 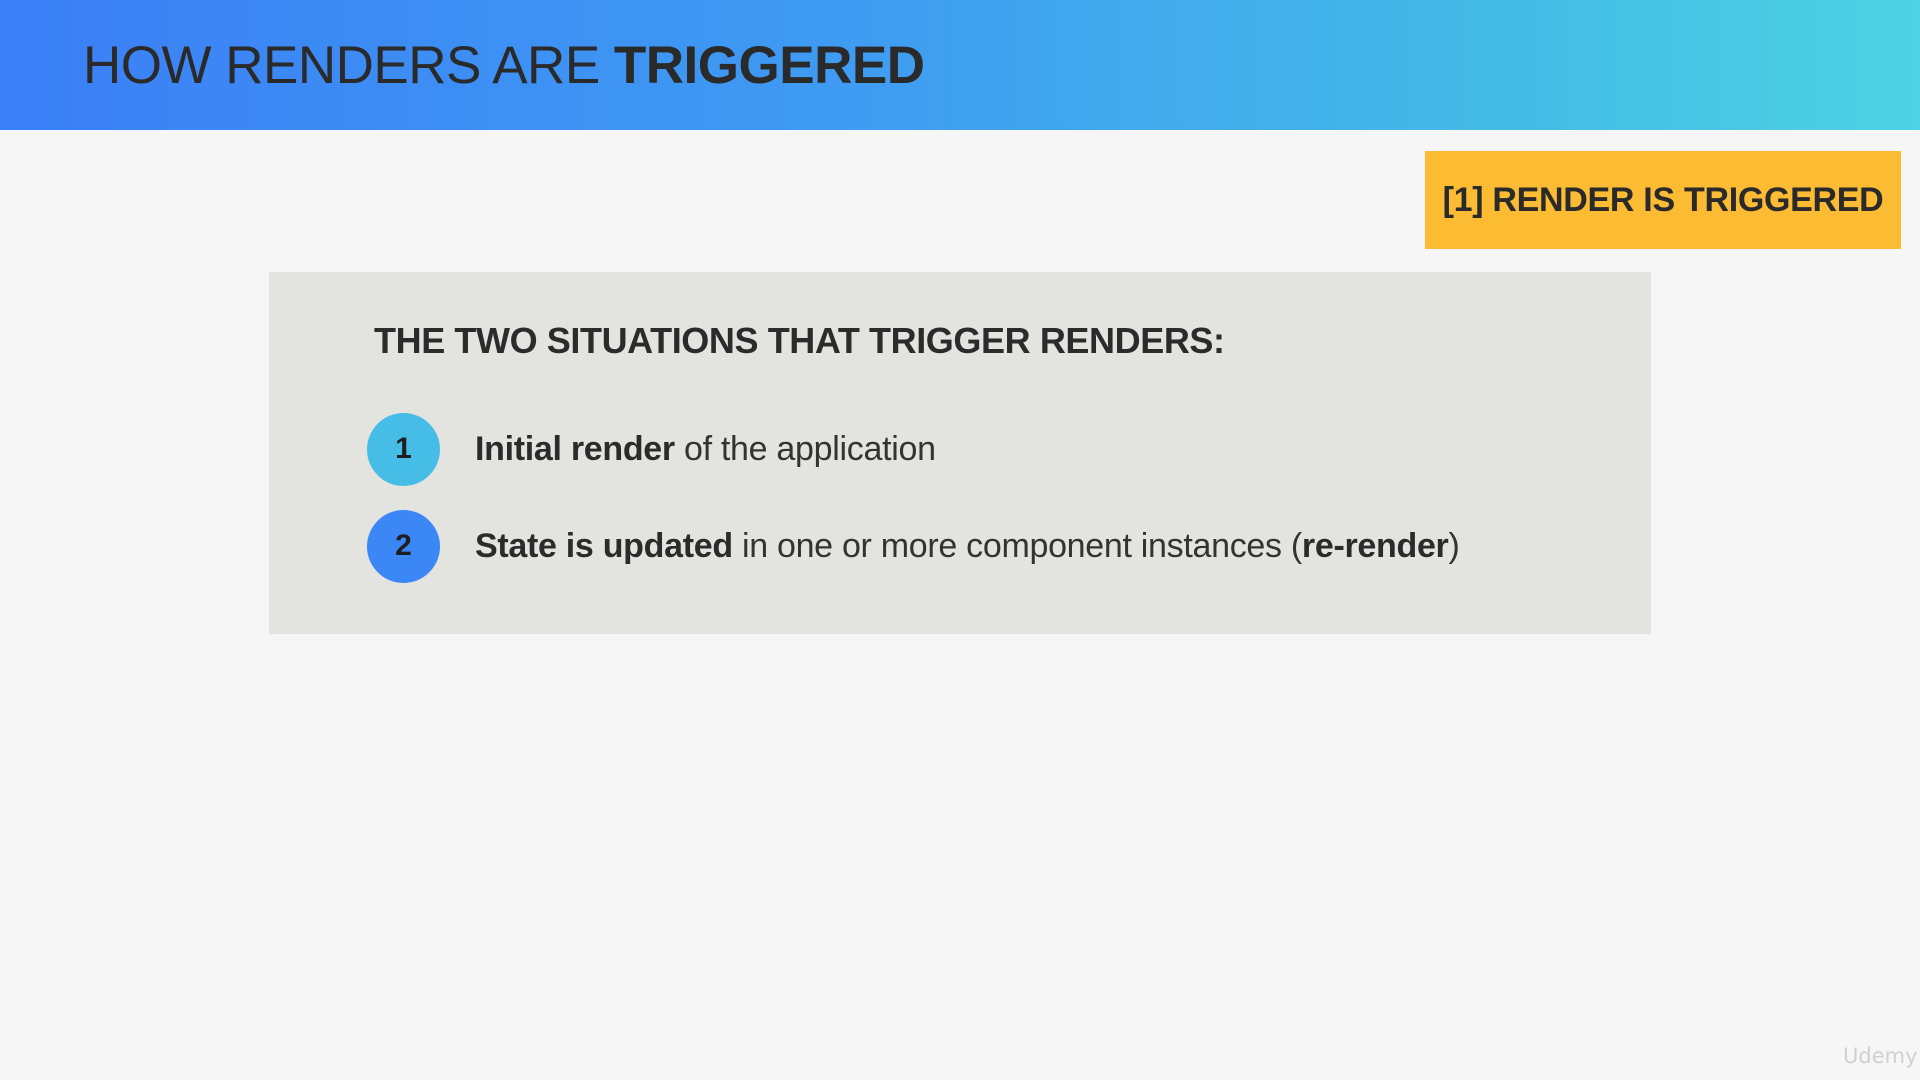 What do you see at coordinates (1880, 1056) in the screenshot?
I see `udemy-watermark: Udemy` at bounding box center [1880, 1056].